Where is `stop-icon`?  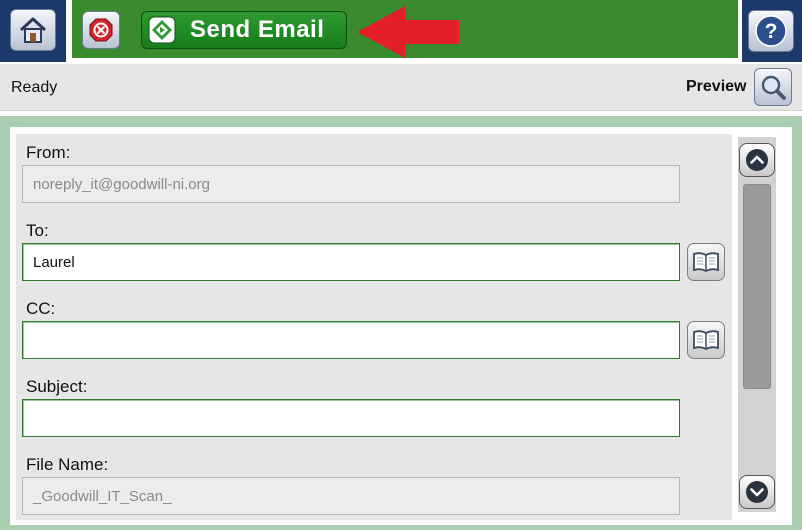 stop-icon is located at coordinates (101, 30).